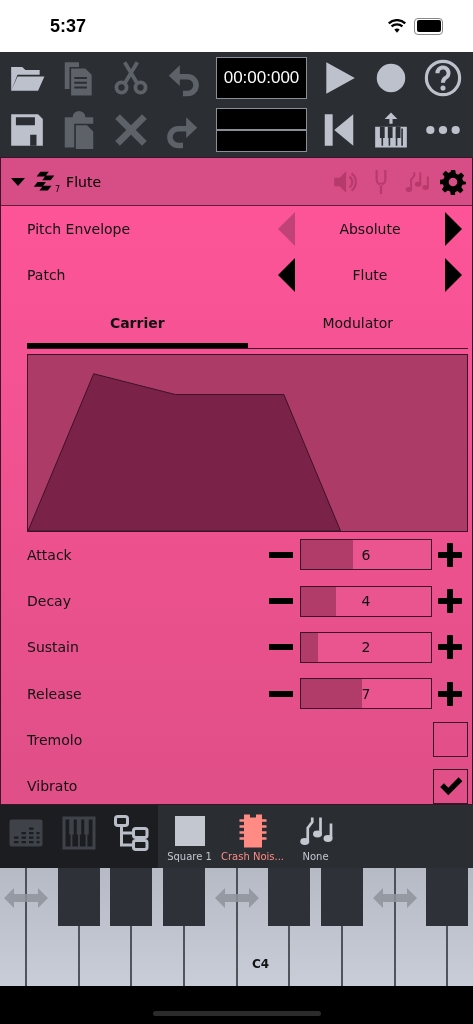 This screenshot has width=473, height=1024. What do you see at coordinates (58, 189) in the screenshot?
I see `instrument-number: 7` at bounding box center [58, 189].